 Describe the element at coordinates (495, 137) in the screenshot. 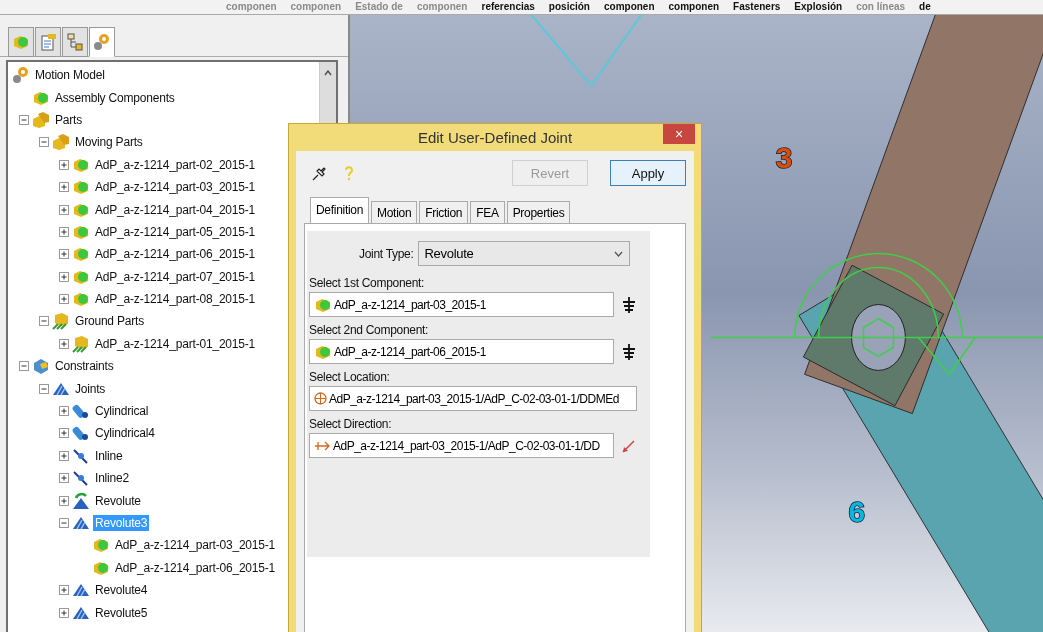

I see `dialog-title: Edit User-Defined Joint` at that location.